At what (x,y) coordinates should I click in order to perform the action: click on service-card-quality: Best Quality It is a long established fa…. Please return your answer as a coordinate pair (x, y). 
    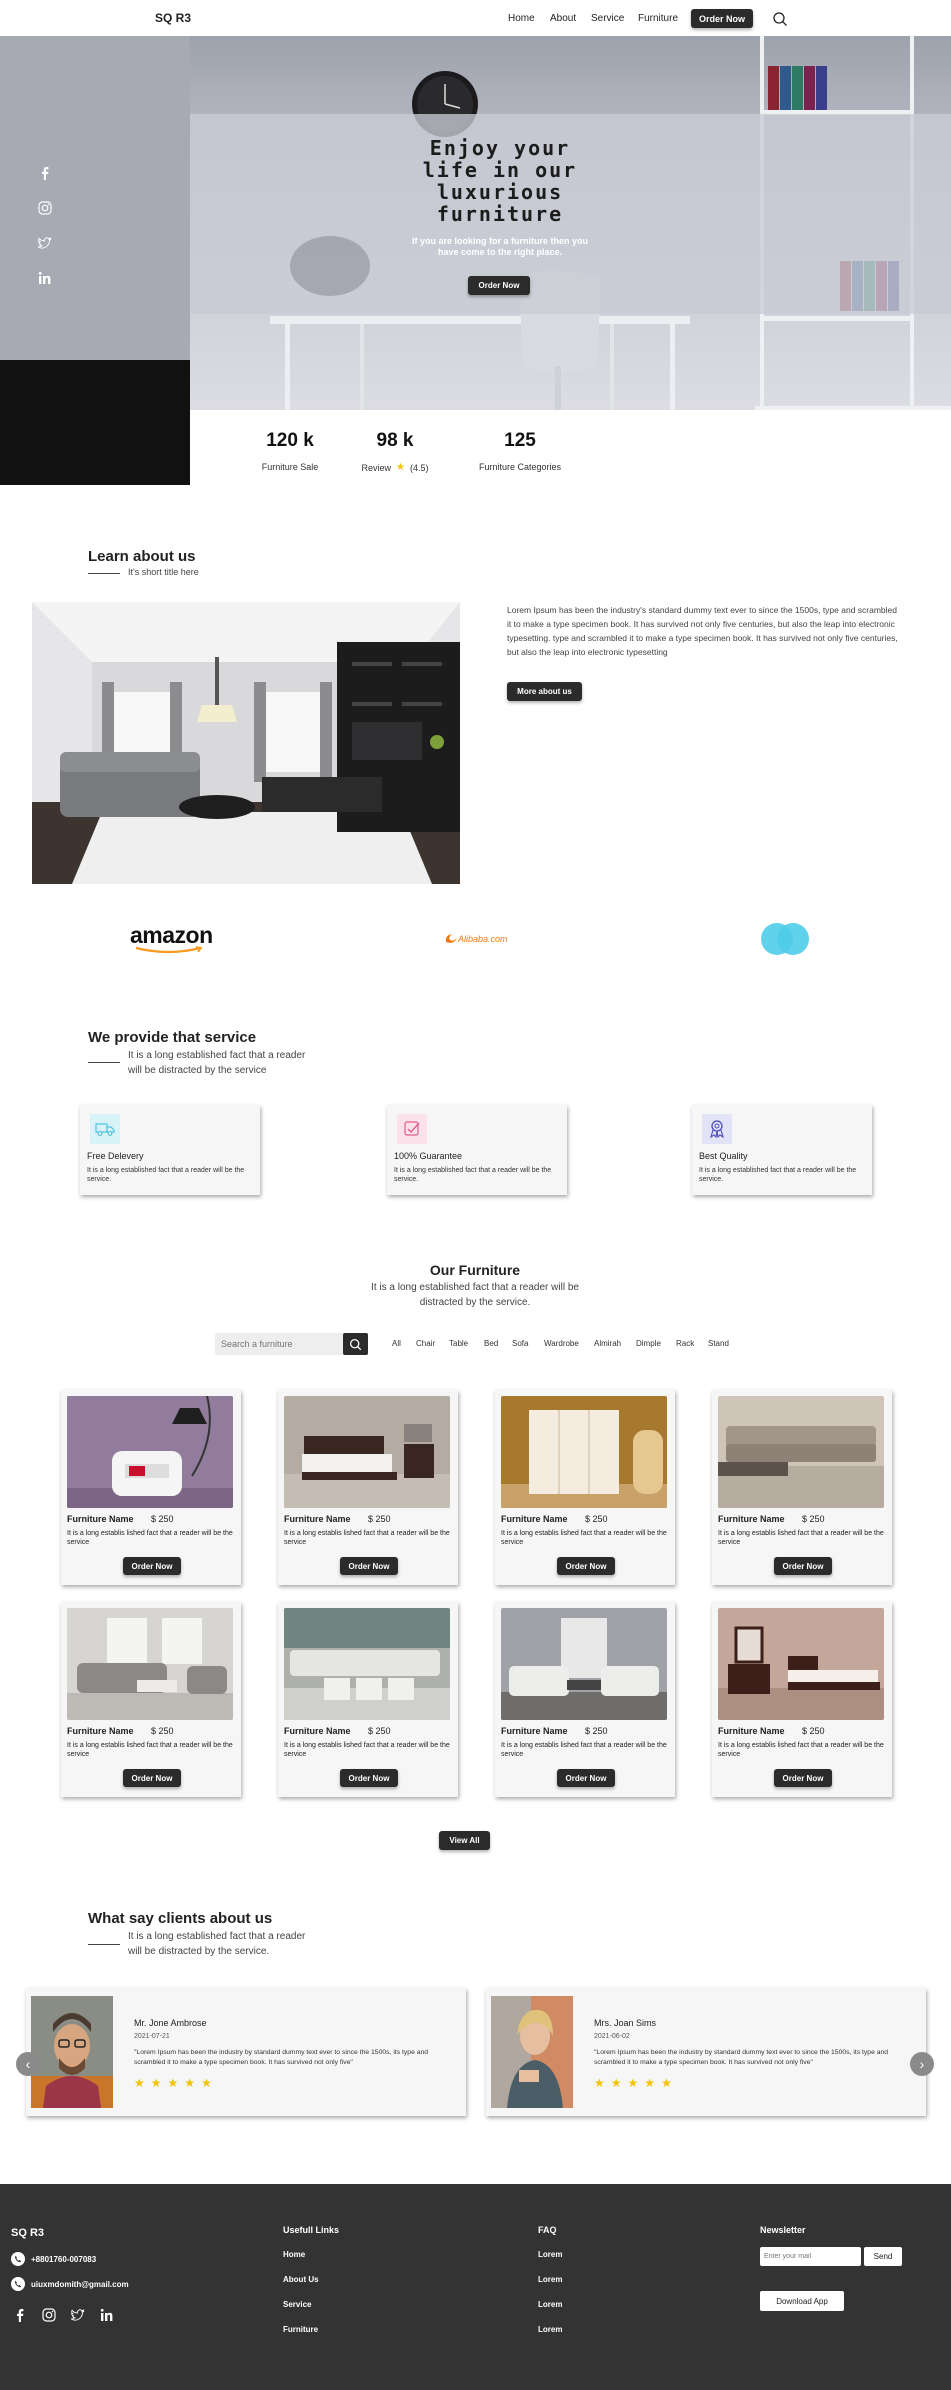
    Looking at the image, I should click on (782, 1150).